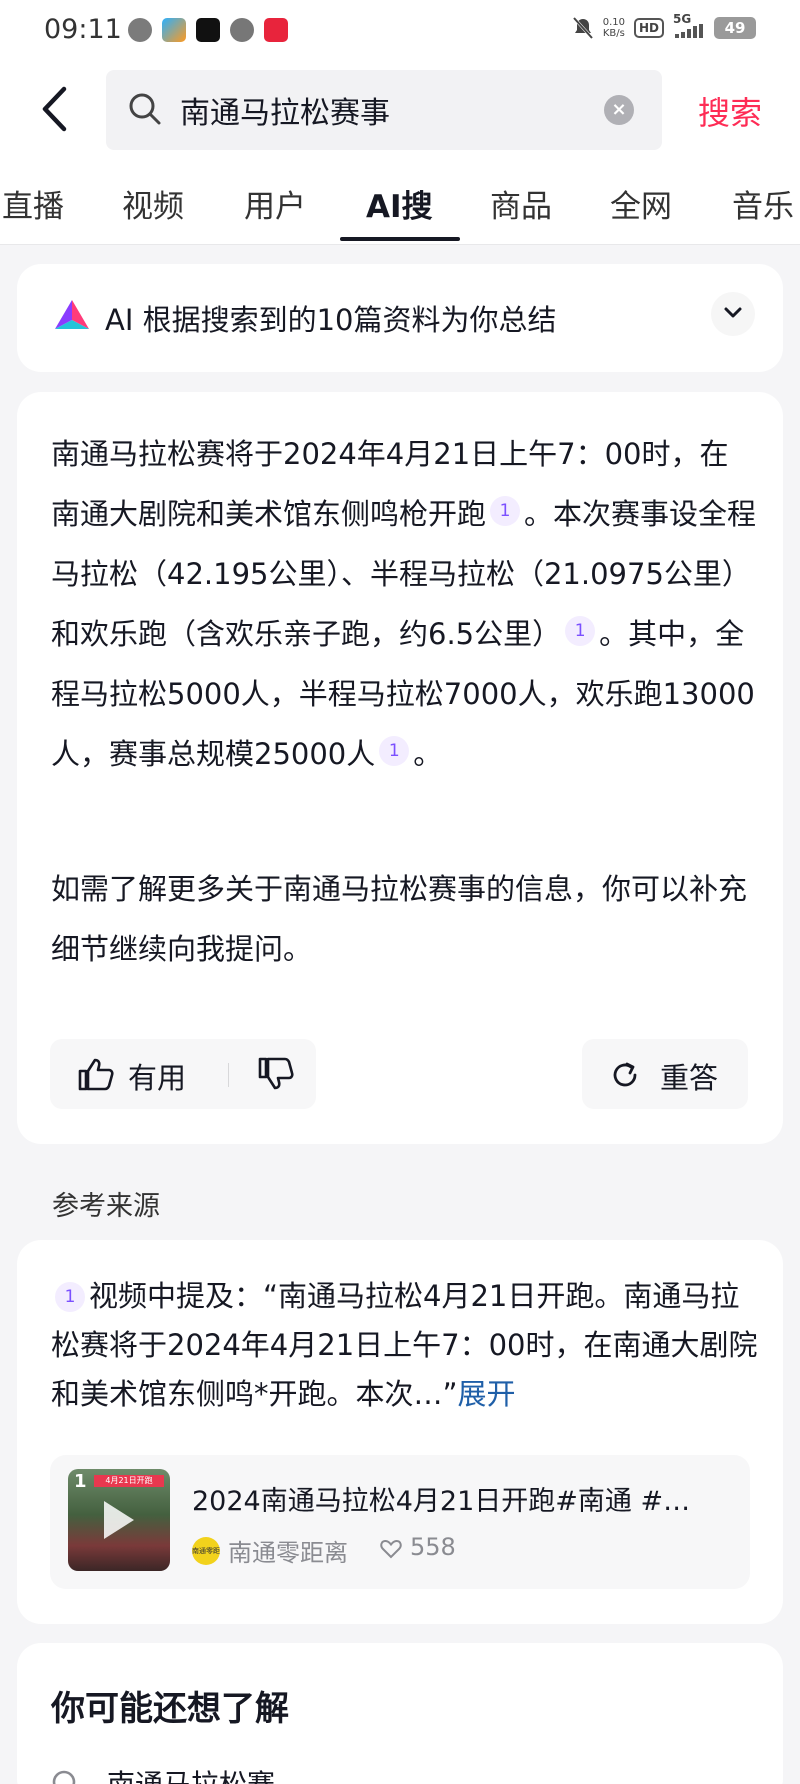 The image size is (800, 1784). I want to click on battery-icon: 49, so click(735, 28).